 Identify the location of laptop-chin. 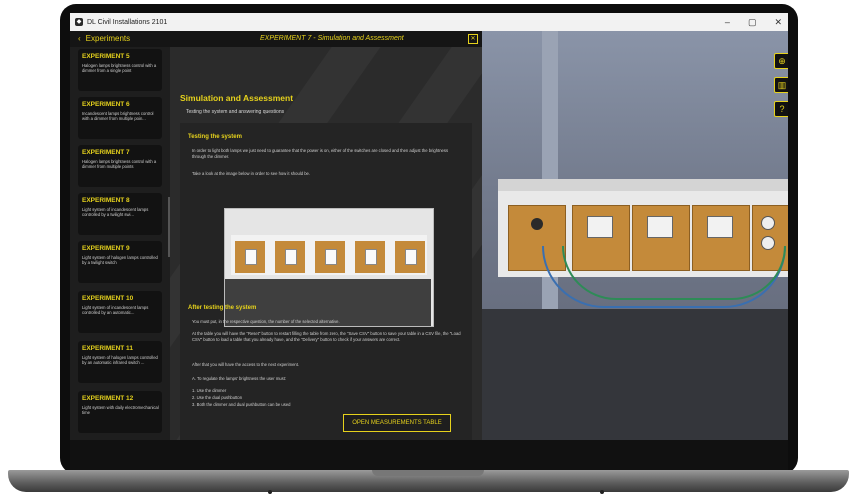
(429, 455).